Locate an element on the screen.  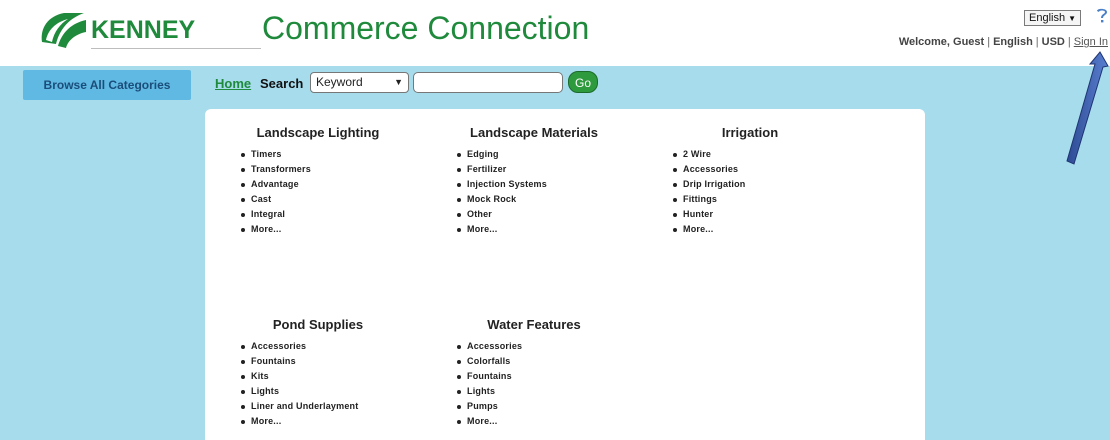
search-input is located at coordinates (488, 82).